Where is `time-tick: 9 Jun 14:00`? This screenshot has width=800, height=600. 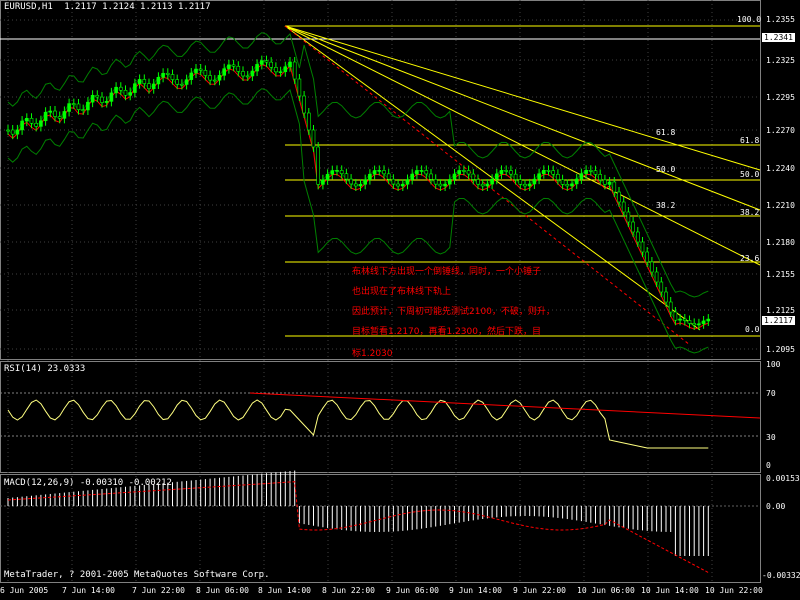
time-tick: 9 Jun 14:00 is located at coordinates (475, 590).